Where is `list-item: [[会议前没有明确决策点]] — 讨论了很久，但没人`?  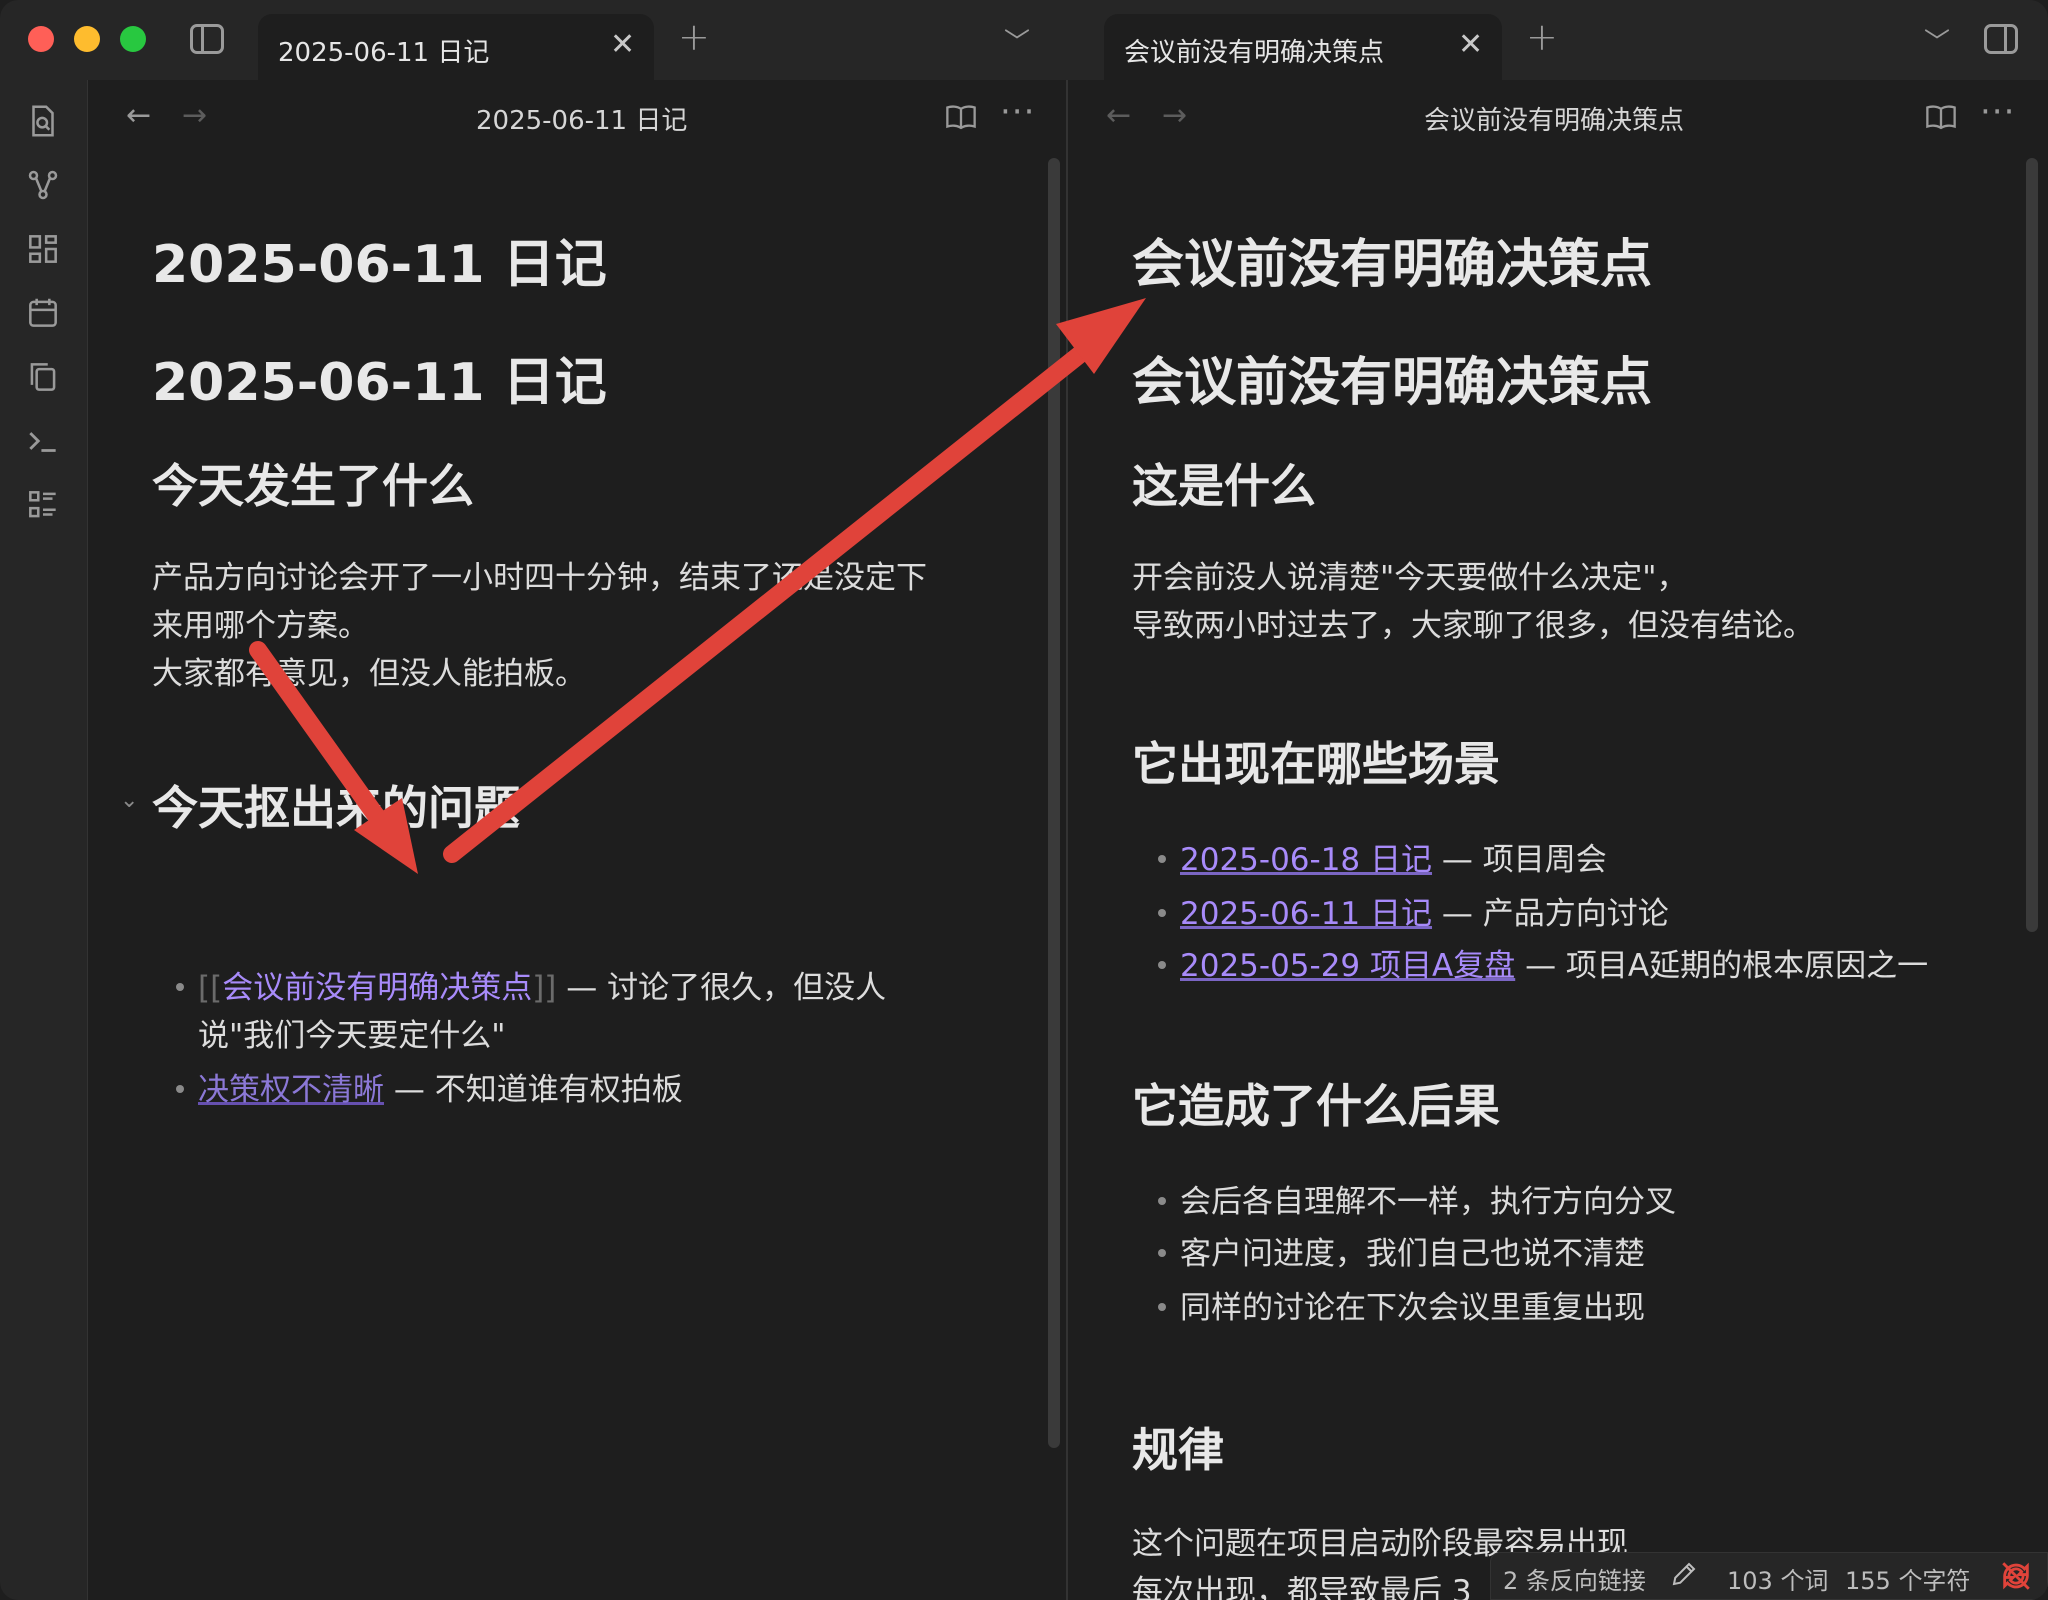 list-item: [[会议前没有明确决策点]] — 讨论了很久，但没人 is located at coordinates (531, 988).